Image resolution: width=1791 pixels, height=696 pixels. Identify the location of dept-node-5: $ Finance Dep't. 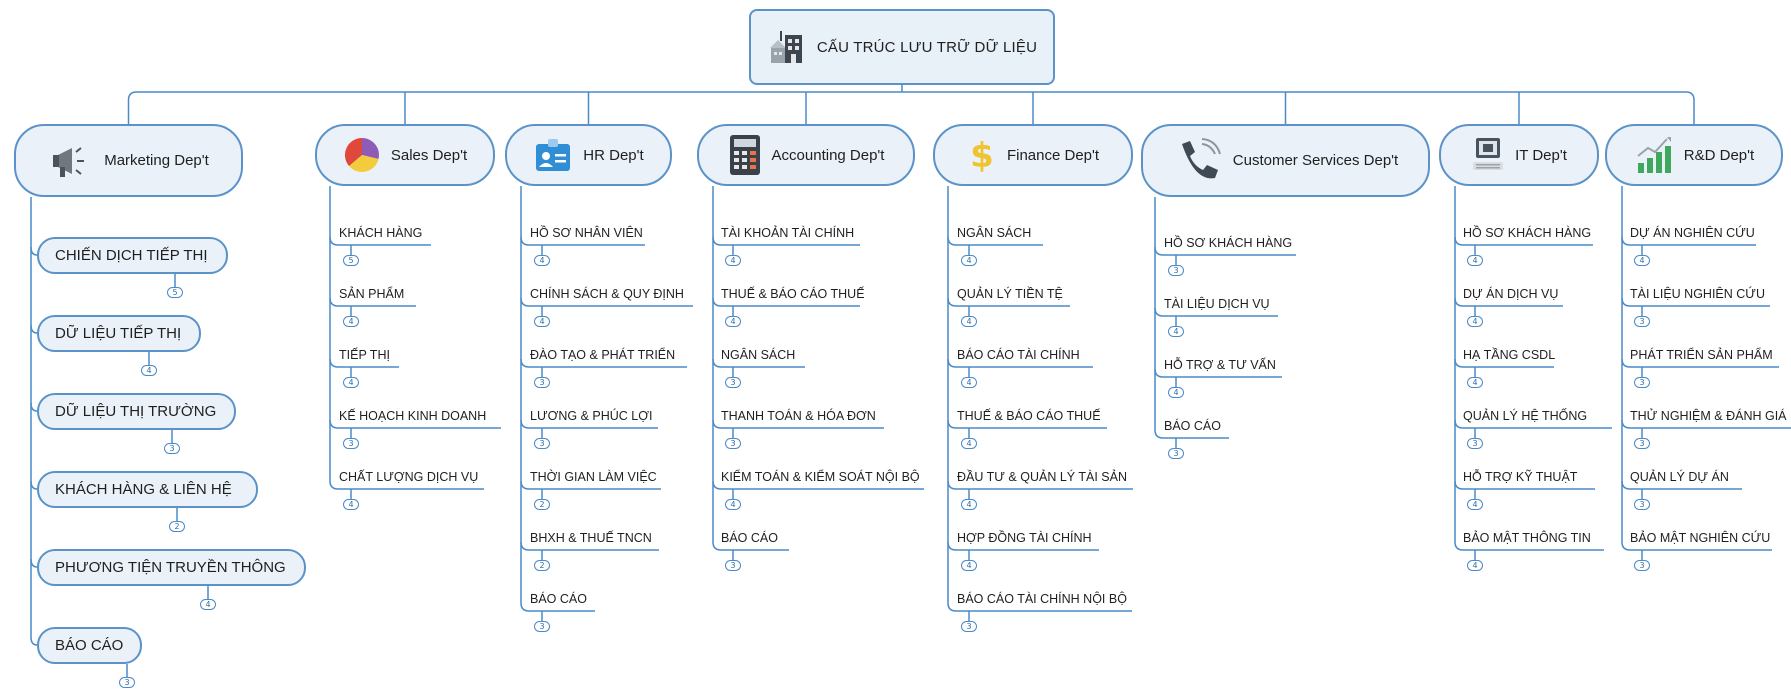
(1033, 155).